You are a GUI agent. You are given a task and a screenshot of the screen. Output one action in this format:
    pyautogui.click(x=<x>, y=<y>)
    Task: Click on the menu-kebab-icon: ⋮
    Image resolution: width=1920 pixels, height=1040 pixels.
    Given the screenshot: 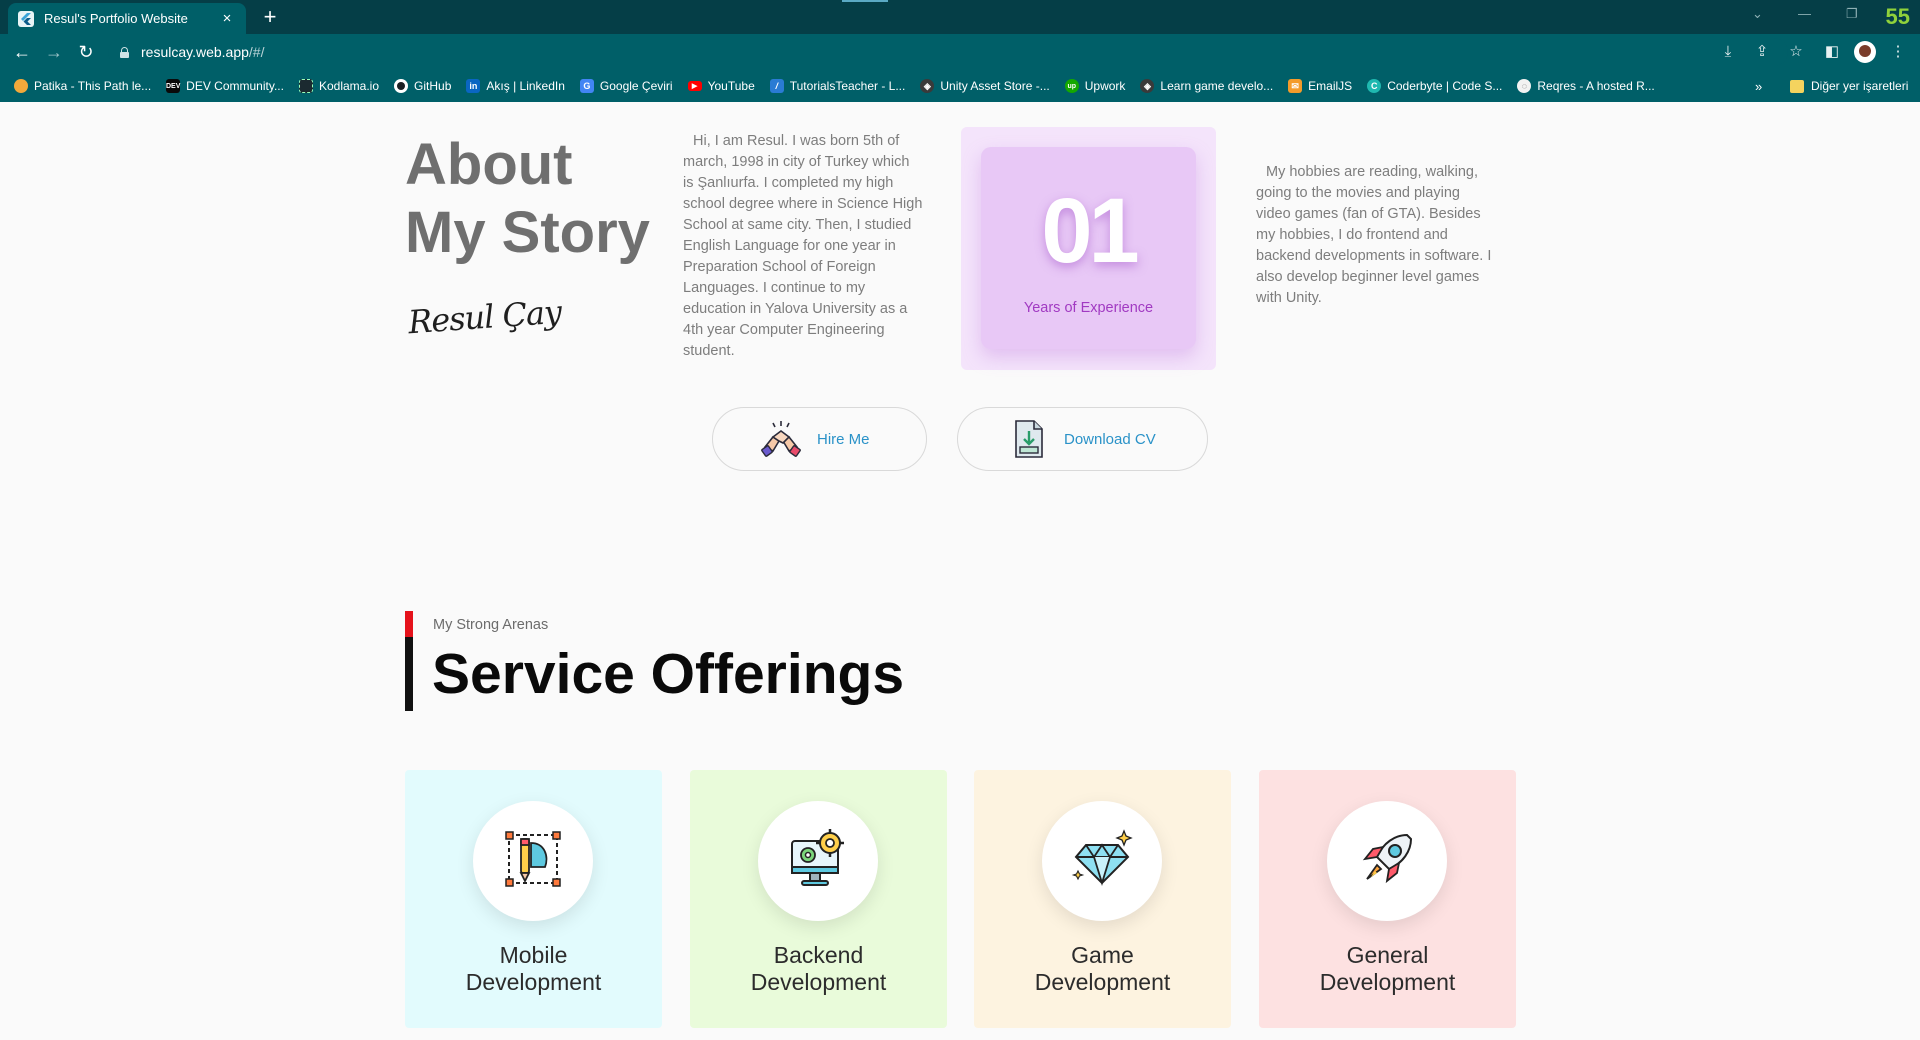 What is the action you would take?
    pyautogui.click(x=1898, y=52)
    